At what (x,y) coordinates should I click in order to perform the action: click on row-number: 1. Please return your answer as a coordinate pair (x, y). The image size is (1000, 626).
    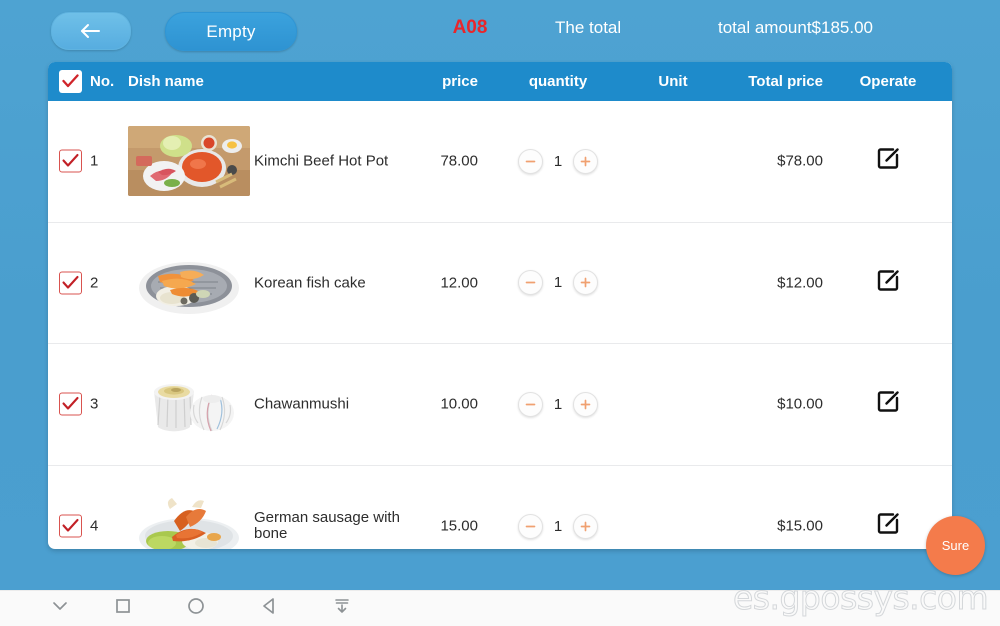
    Looking at the image, I should click on (94, 161).